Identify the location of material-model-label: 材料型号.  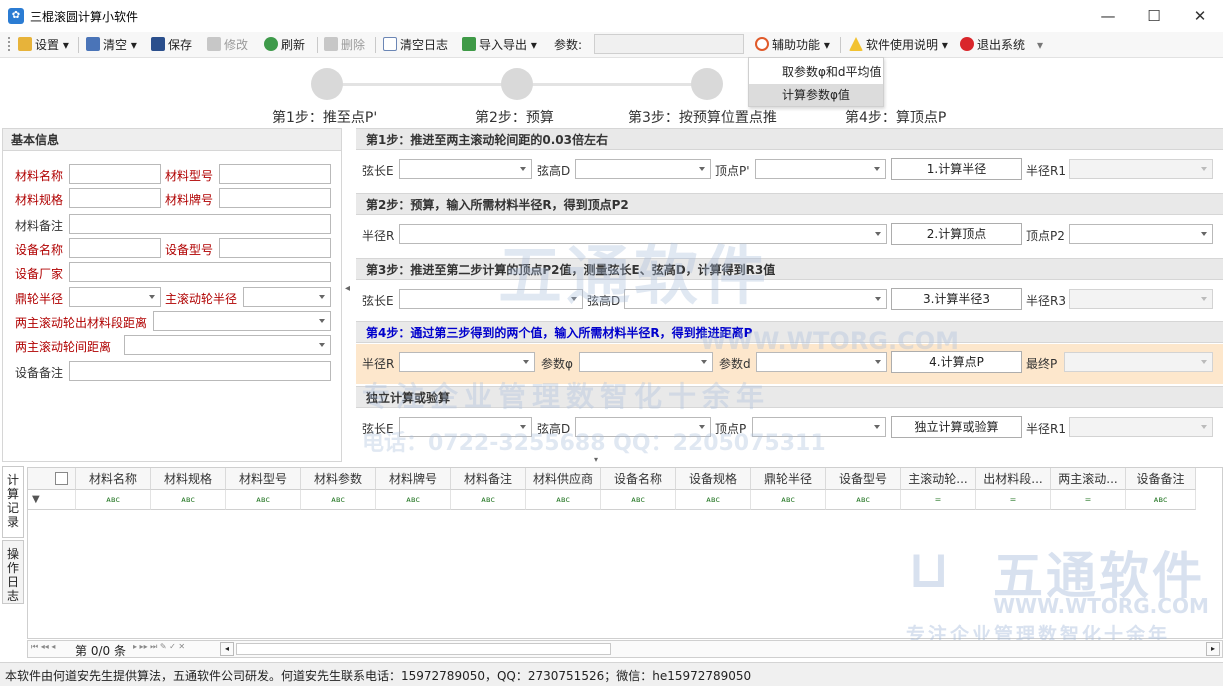
(189, 176).